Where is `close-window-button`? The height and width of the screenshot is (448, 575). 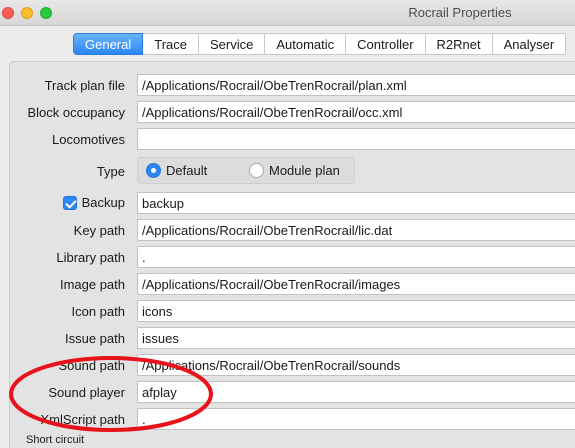 close-window-button is located at coordinates (8, 13).